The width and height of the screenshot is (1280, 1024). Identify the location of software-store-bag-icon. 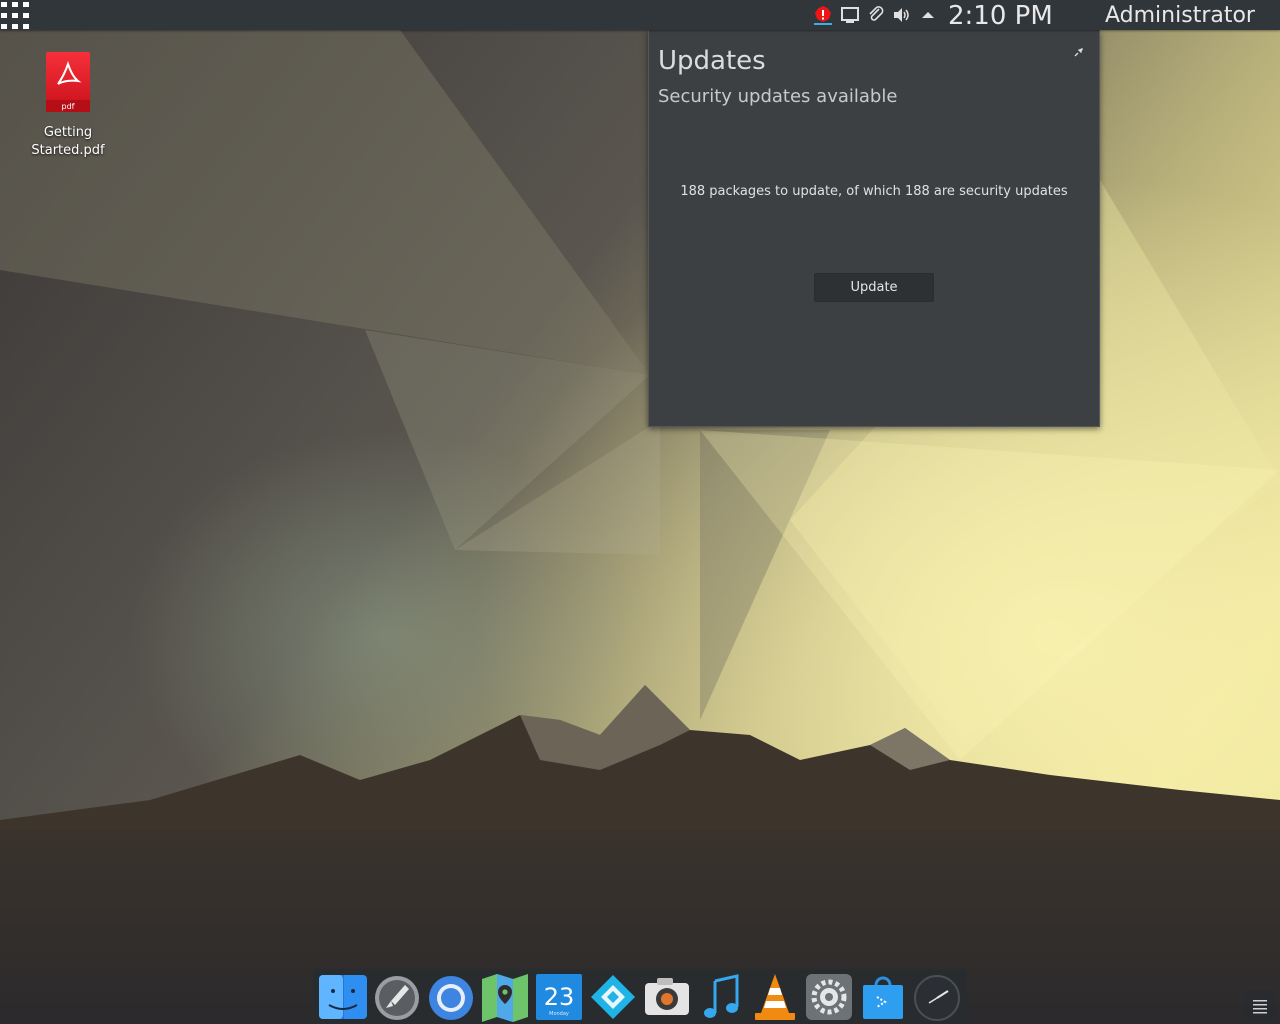
(883, 997).